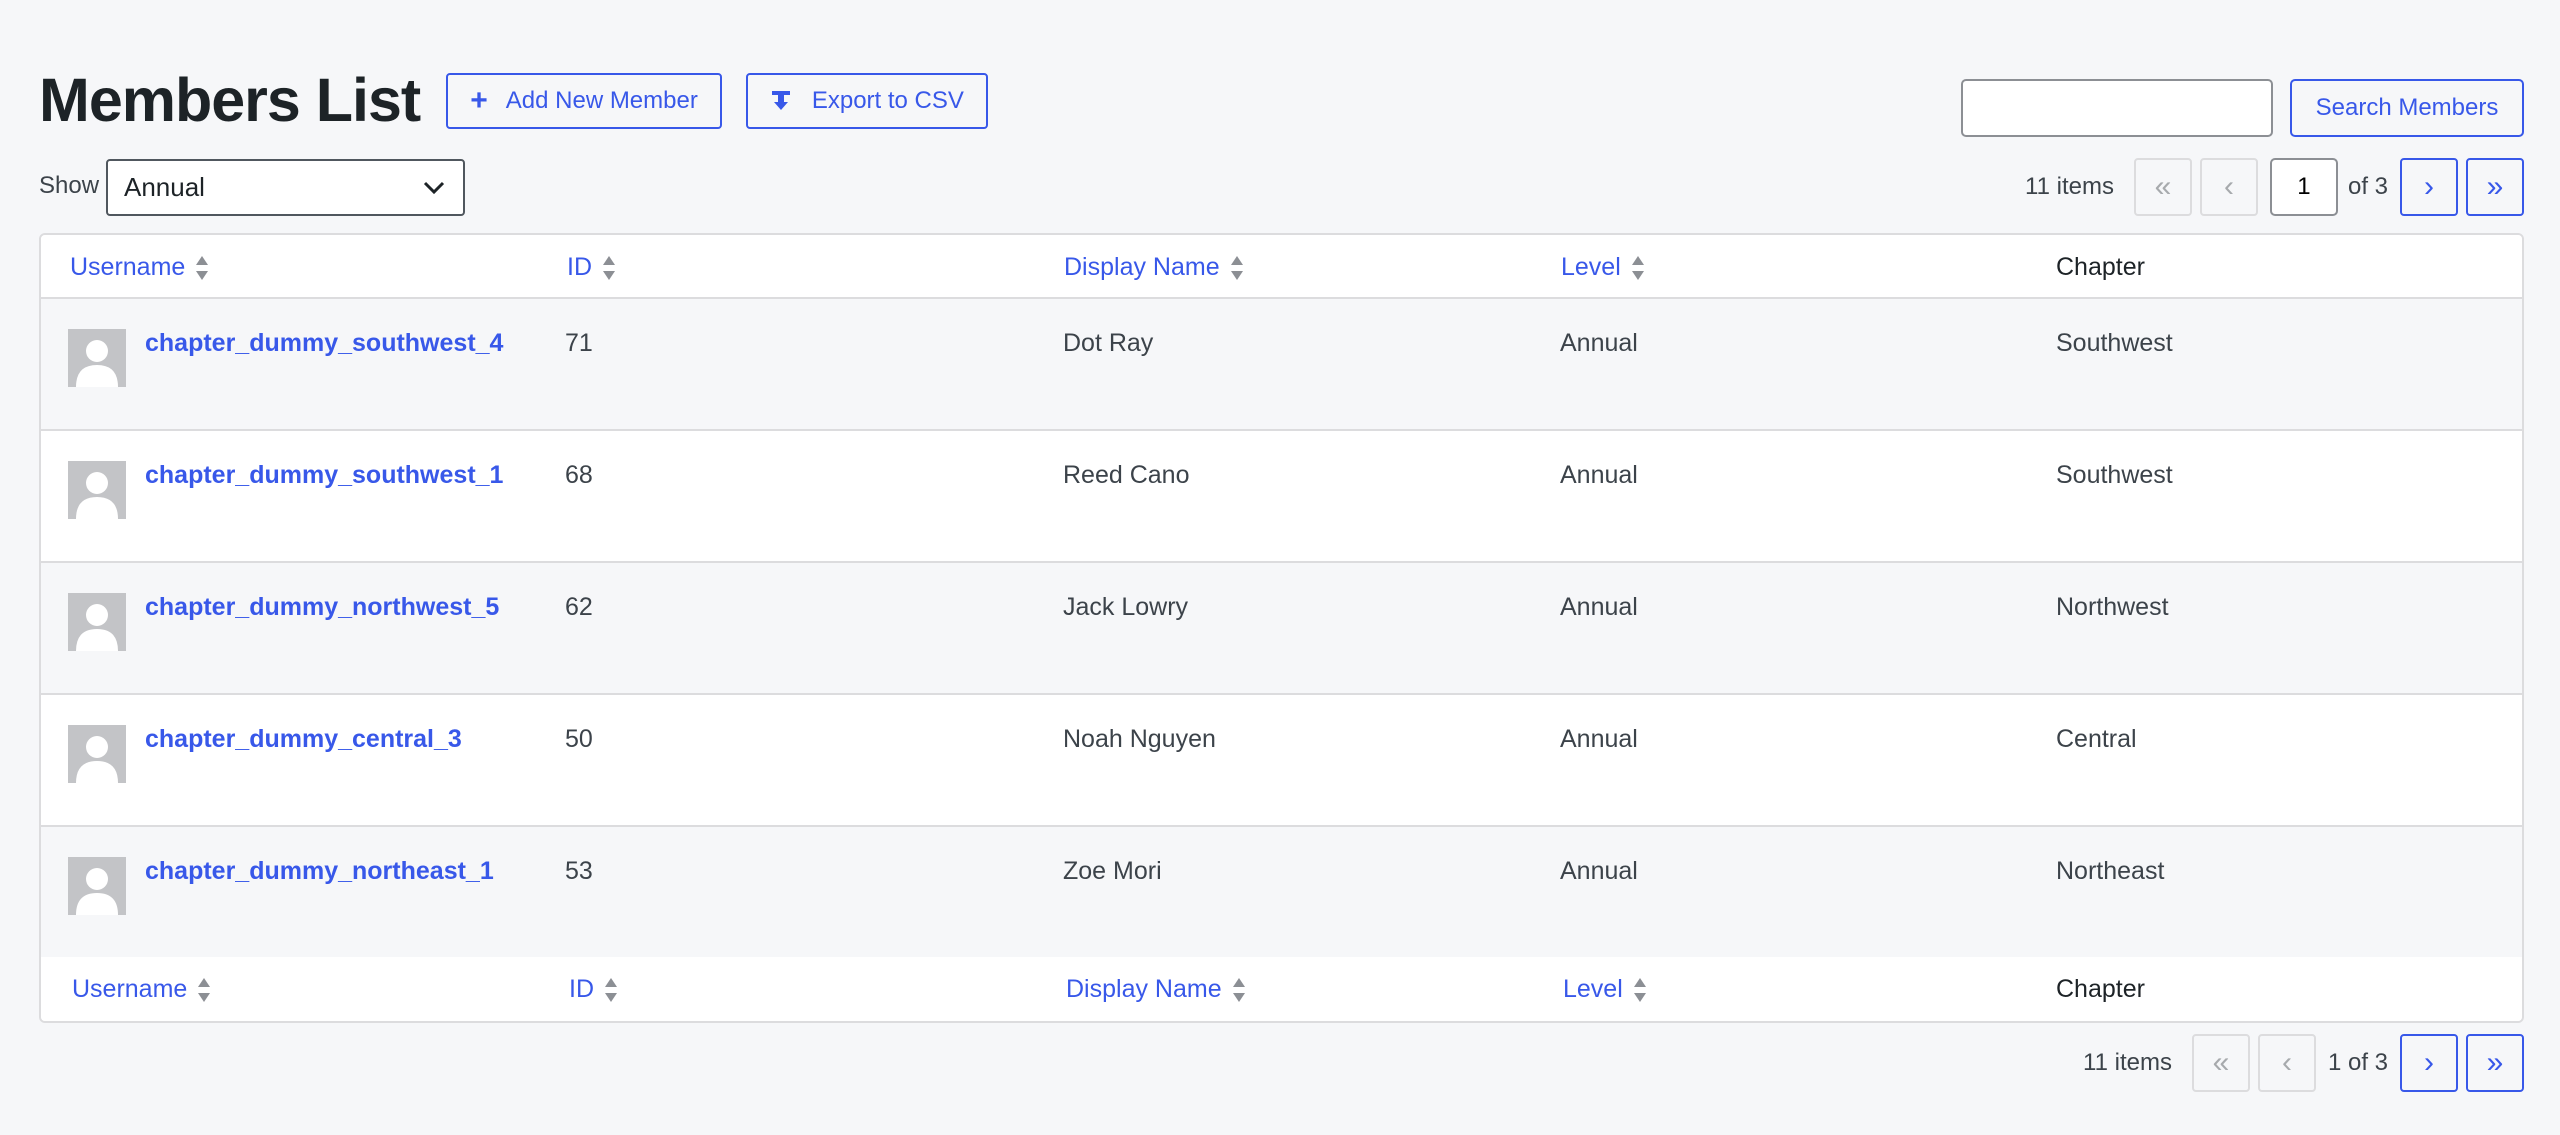 The width and height of the screenshot is (2560, 1135). What do you see at coordinates (2357, 1062) in the screenshot?
I see `page-indicator-text: 1 of 3` at bounding box center [2357, 1062].